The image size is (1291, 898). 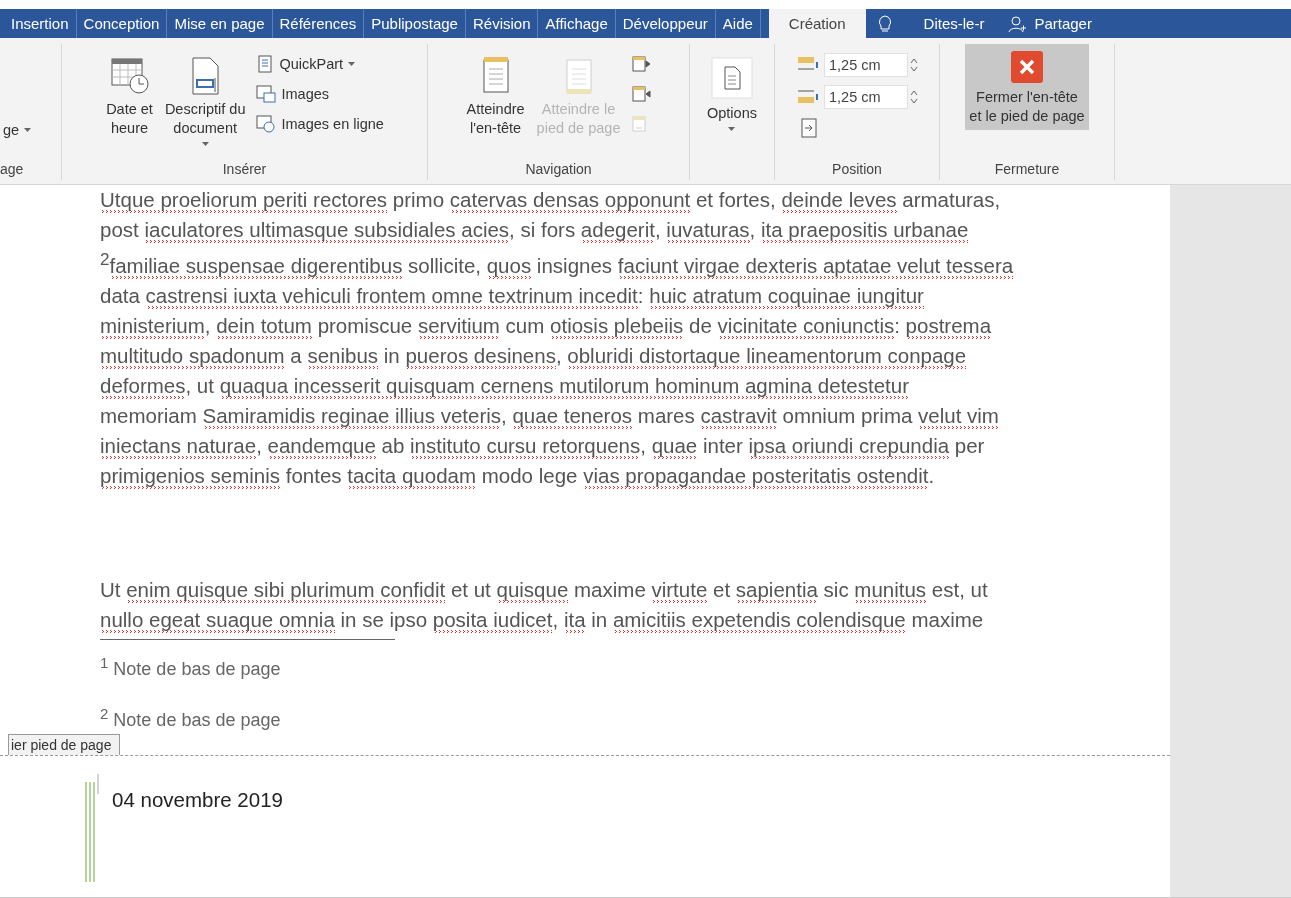 What do you see at coordinates (557, 265) in the screenshot?
I see `body-text-line: $^{2}$familiae suspensae digerentibus sollicite, quos insignes faciunt virgae dexteris aptatae velut tessera` at bounding box center [557, 265].